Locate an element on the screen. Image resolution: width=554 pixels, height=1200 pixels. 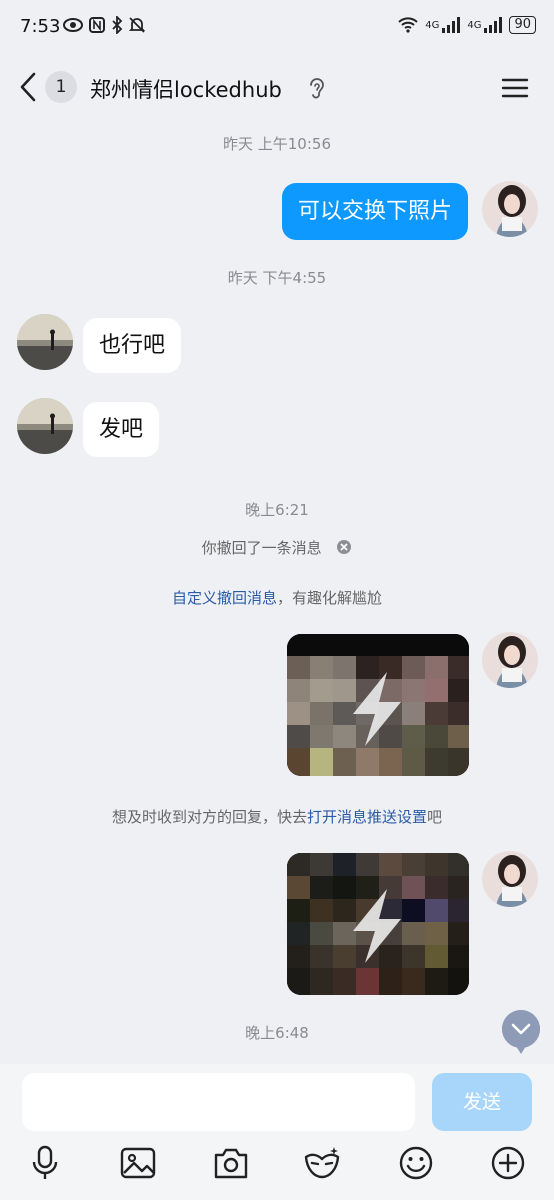
status-bar: 7:53 4G 4G 90 is located at coordinates (277, 26).